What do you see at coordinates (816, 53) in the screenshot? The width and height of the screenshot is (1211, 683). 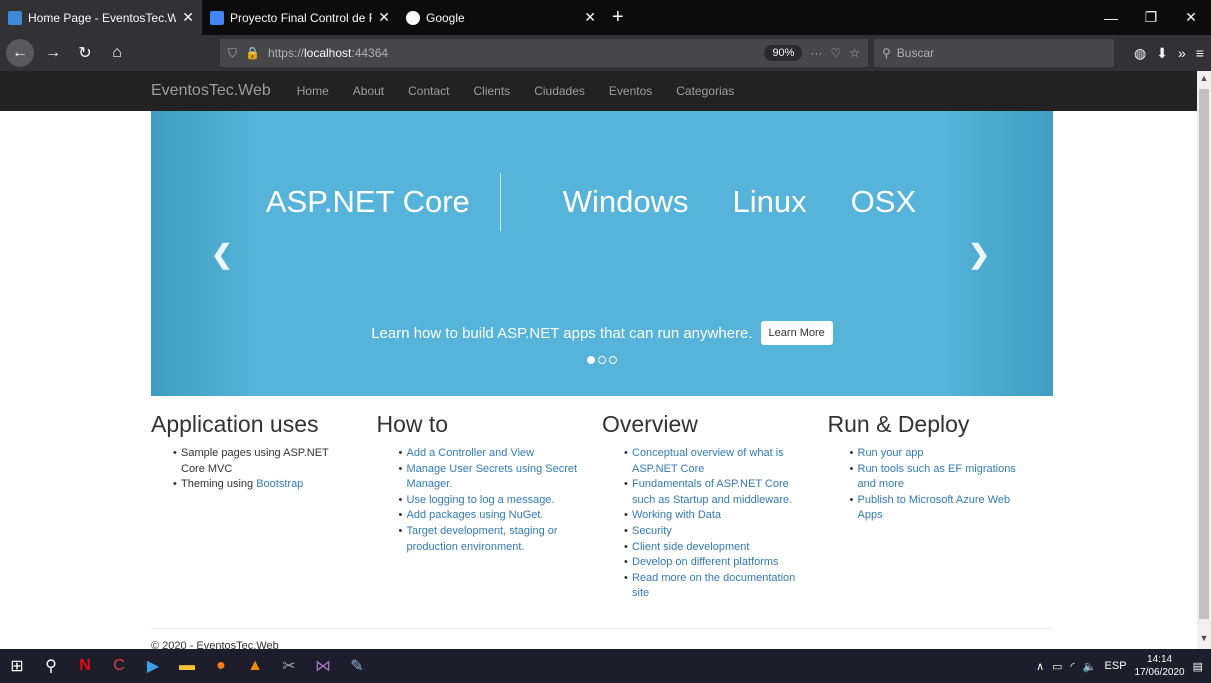 I see `more-icon: ···` at bounding box center [816, 53].